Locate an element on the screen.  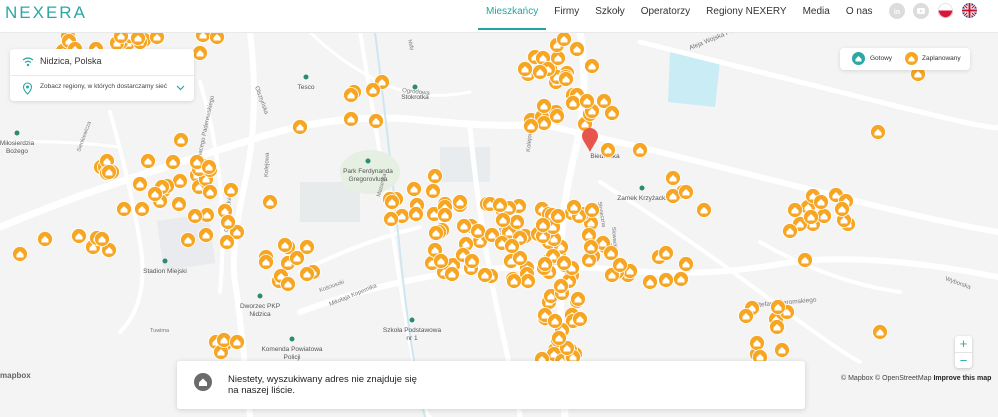
chevron-down-icon is located at coordinates (180, 88).